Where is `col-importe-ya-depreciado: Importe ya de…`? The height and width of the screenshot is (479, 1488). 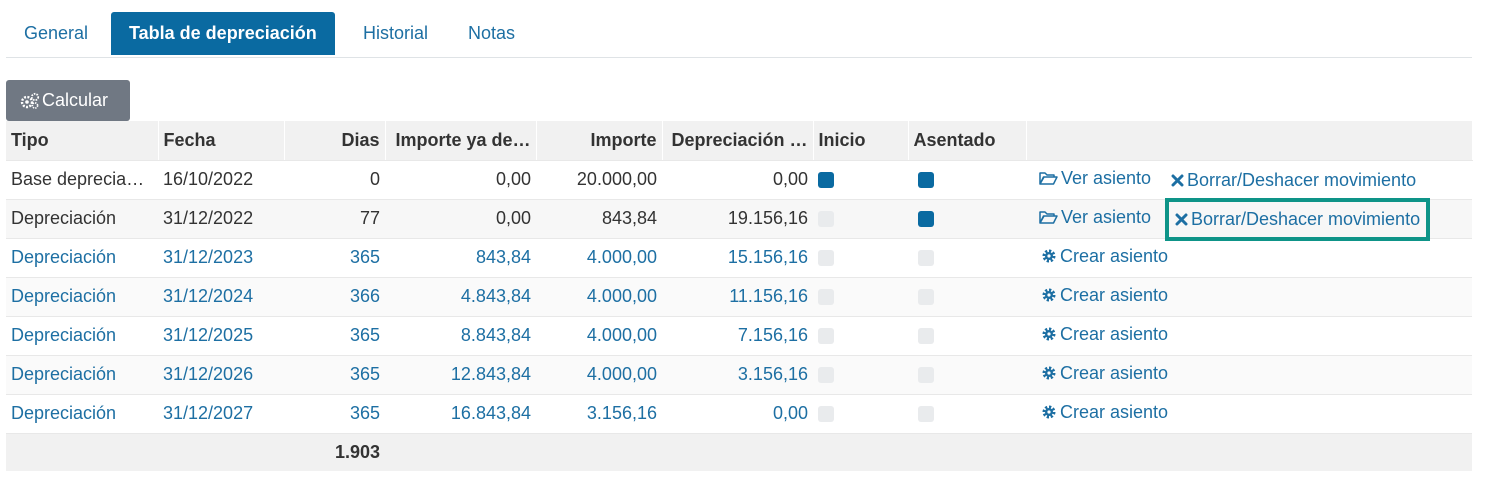
col-importe-ya-depreciado: Importe ya de… is located at coordinates (461, 141).